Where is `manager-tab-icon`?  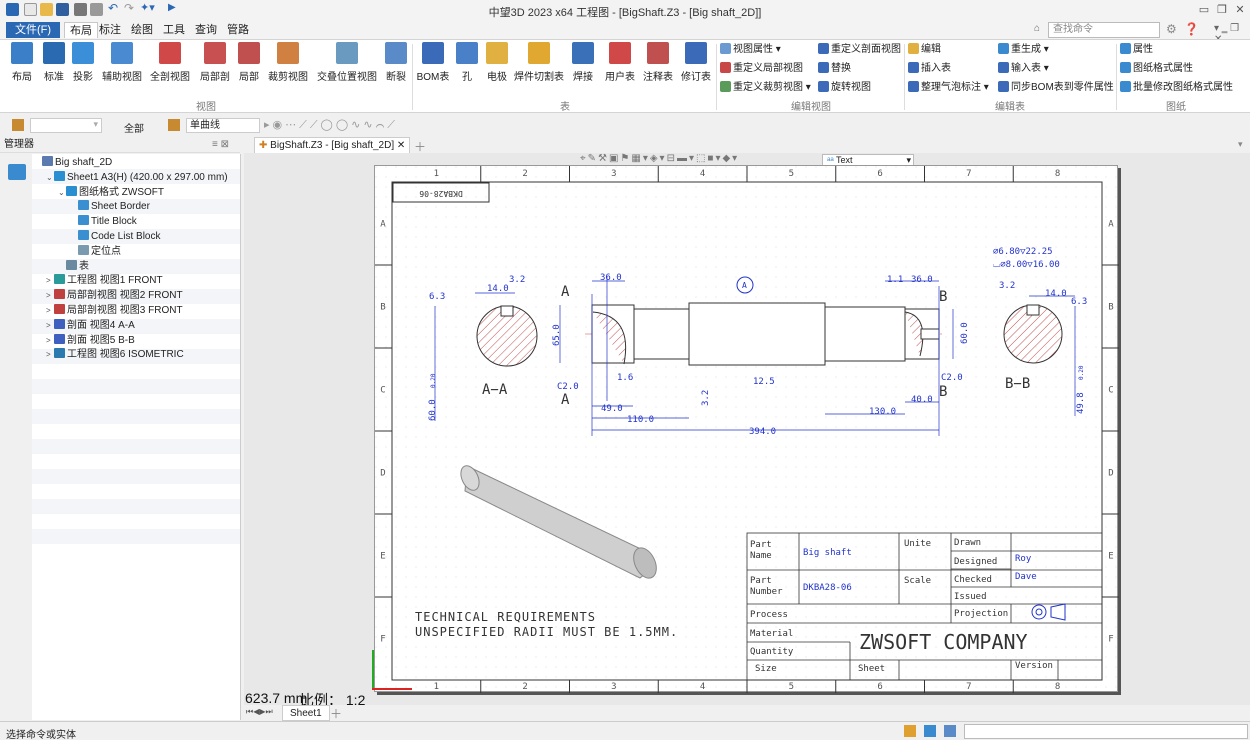
manager-tab-icon is located at coordinates (17, 172).